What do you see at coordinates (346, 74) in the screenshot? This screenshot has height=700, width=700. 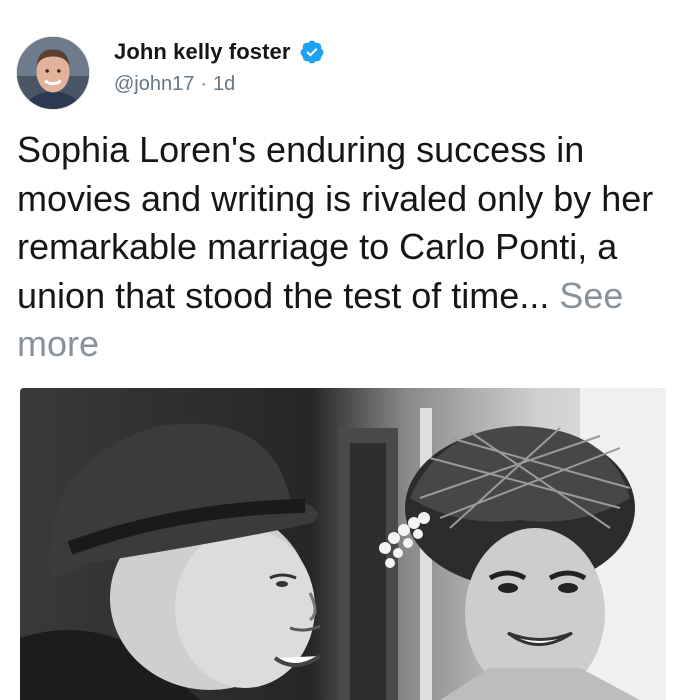 I see `post-header: John kelly foster @john17 · 1d` at bounding box center [346, 74].